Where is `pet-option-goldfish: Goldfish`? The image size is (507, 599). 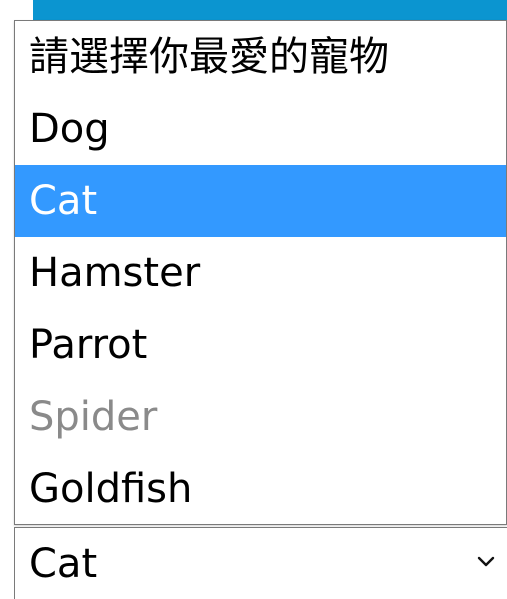 pet-option-goldfish: Goldfish is located at coordinates (260, 488).